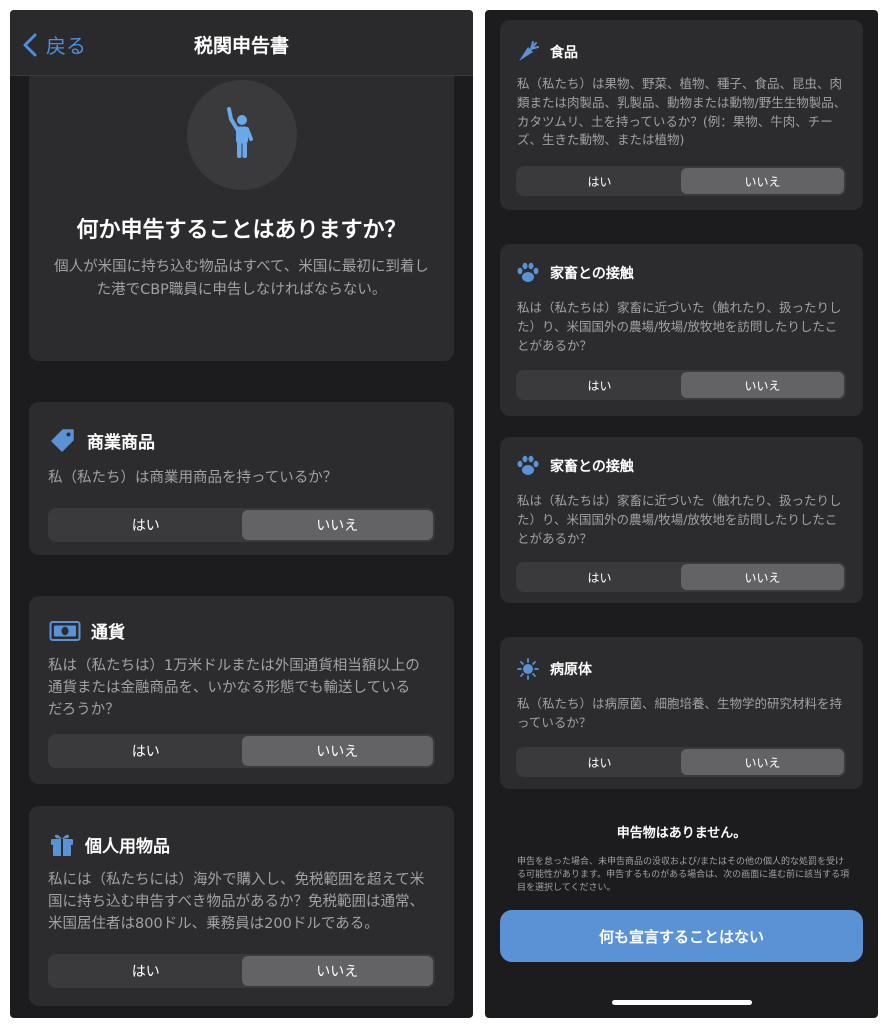 The image size is (888, 1024). Describe the element at coordinates (554, 669) in the screenshot. I see `card-title: 病原体` at that location.